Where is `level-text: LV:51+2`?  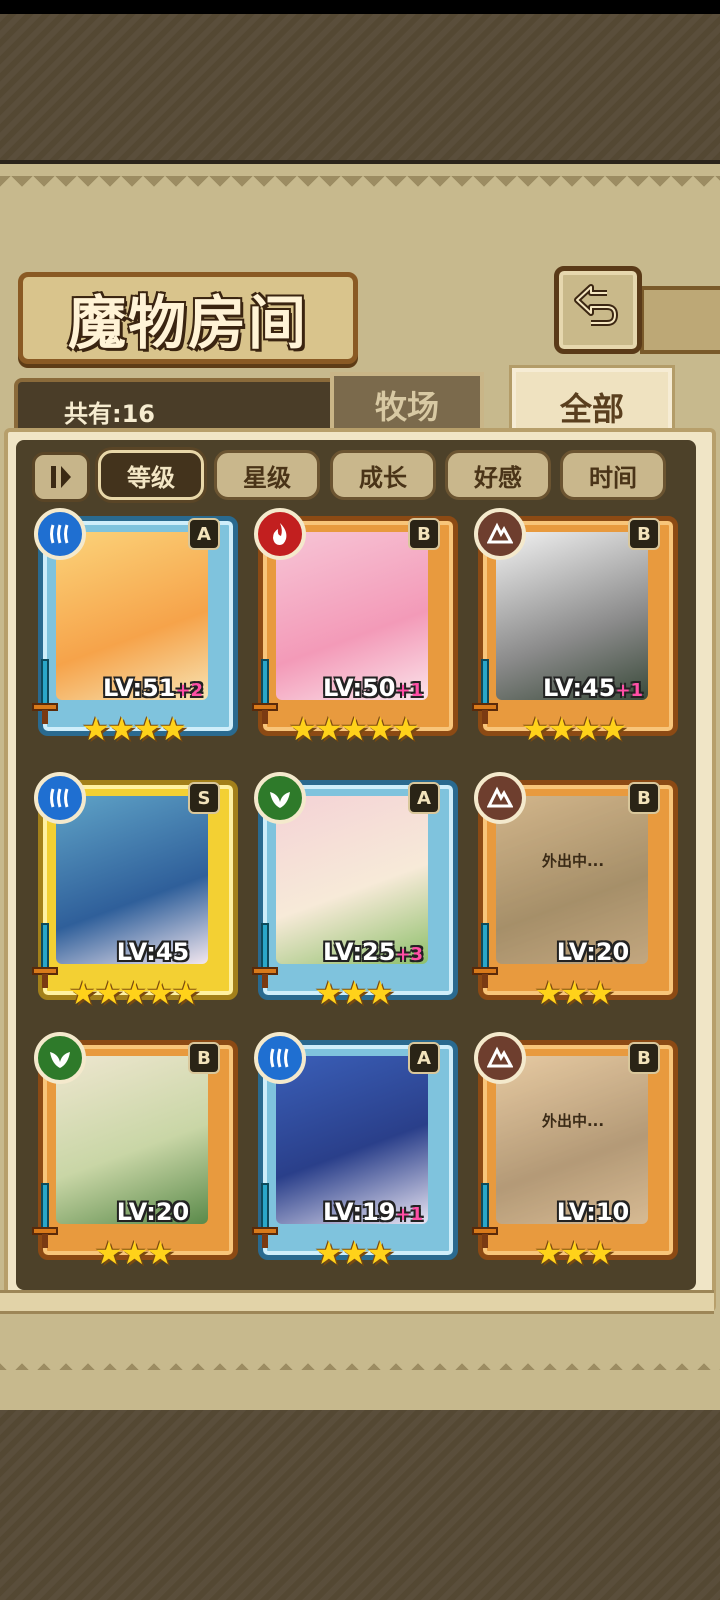 level-text: LV:51+2 is located at coordinates (153, 688).